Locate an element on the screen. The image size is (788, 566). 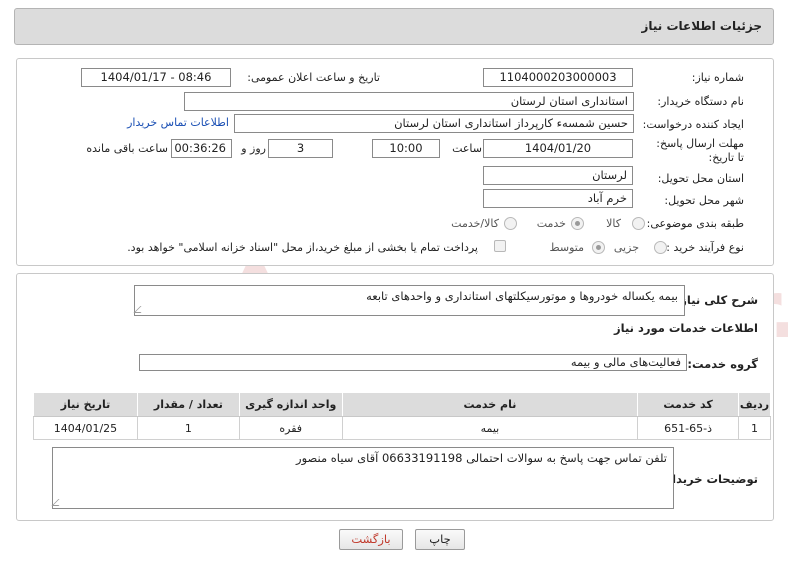
treasury-payment-checkbox is located at coordinates (500, 246).